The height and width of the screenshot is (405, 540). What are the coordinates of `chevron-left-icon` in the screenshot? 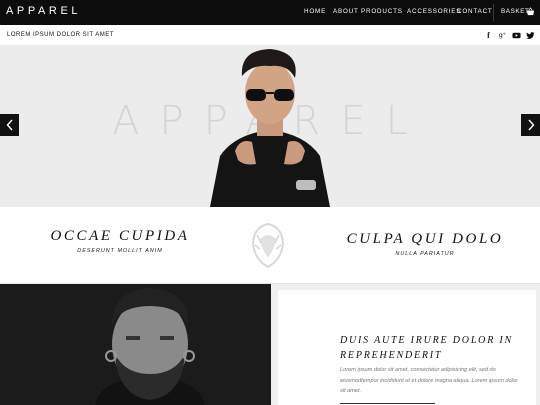 It's located at (9, 125).